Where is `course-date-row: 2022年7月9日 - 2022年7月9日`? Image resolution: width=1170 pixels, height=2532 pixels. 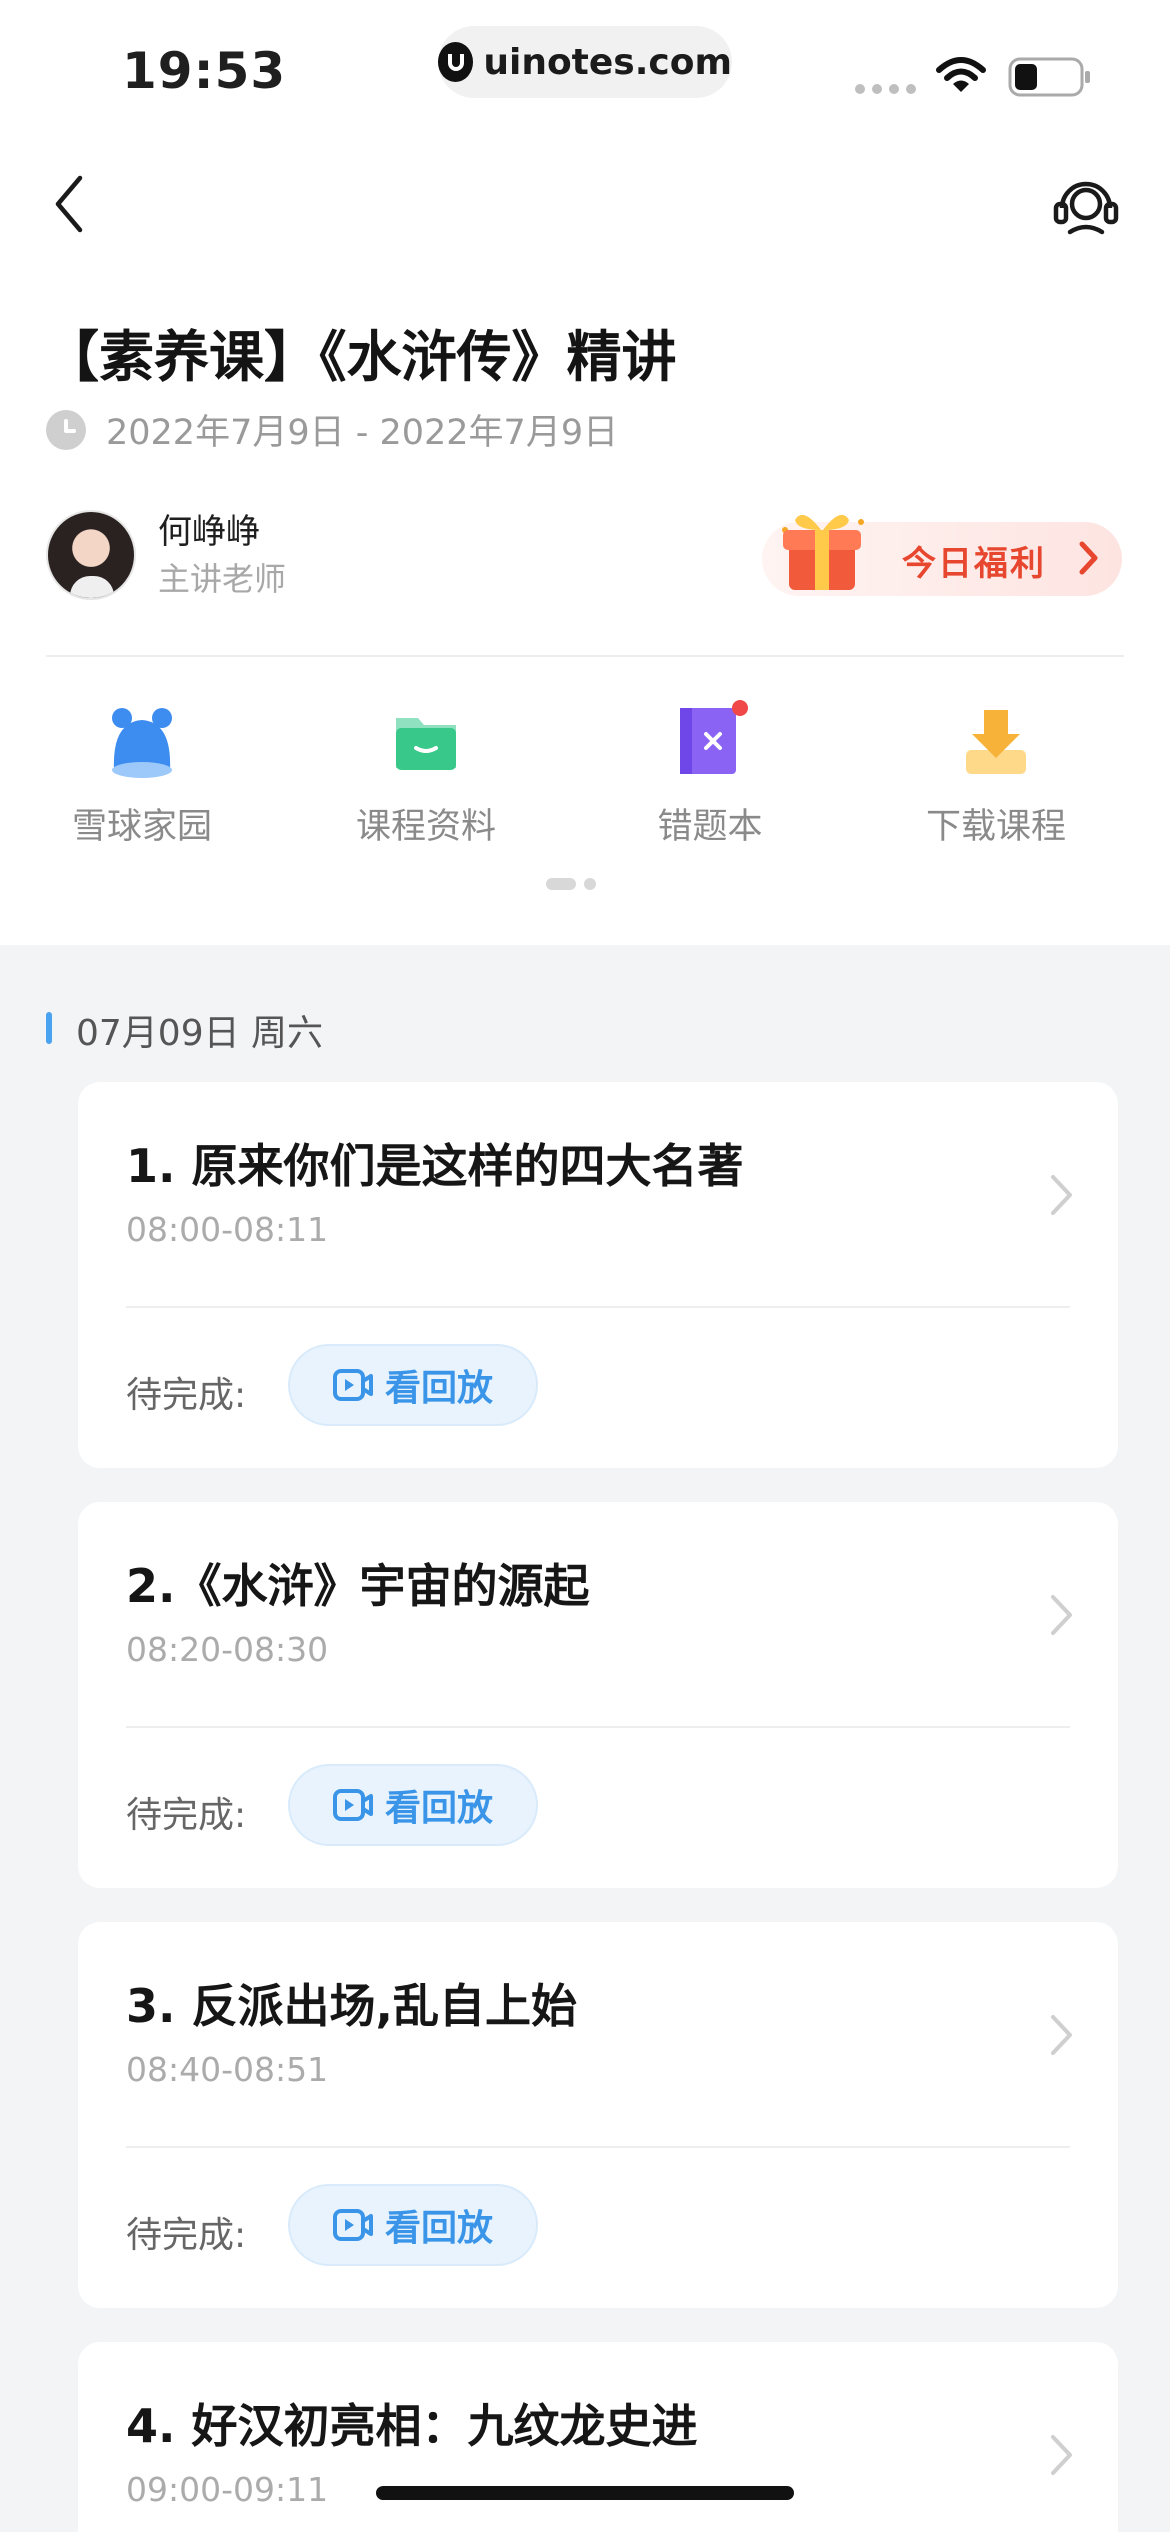 course-date-row: 2022年7月9日 - 2022年7月9日 is located at coordinates (332, 429).